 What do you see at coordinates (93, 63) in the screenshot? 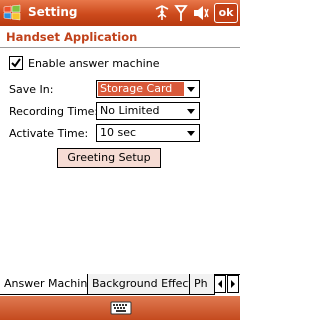
I see `enable-answer-machine-label: Enable answer machine` at bounding box center [93, 63].